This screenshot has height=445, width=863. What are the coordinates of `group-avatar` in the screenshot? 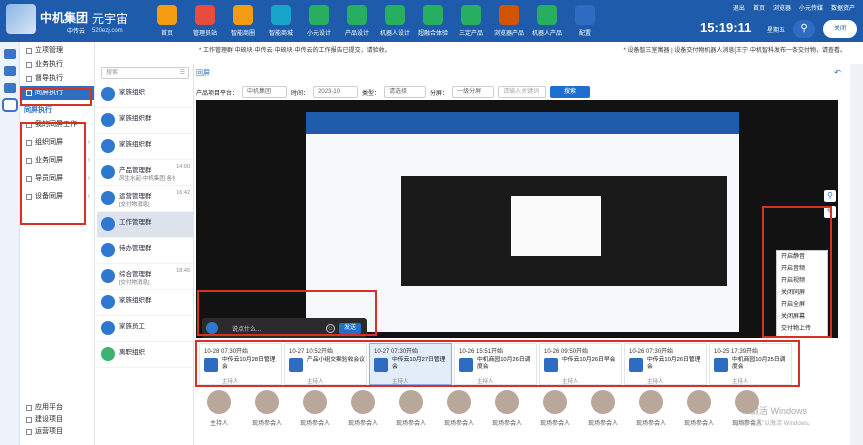 It's located at (108, 172).